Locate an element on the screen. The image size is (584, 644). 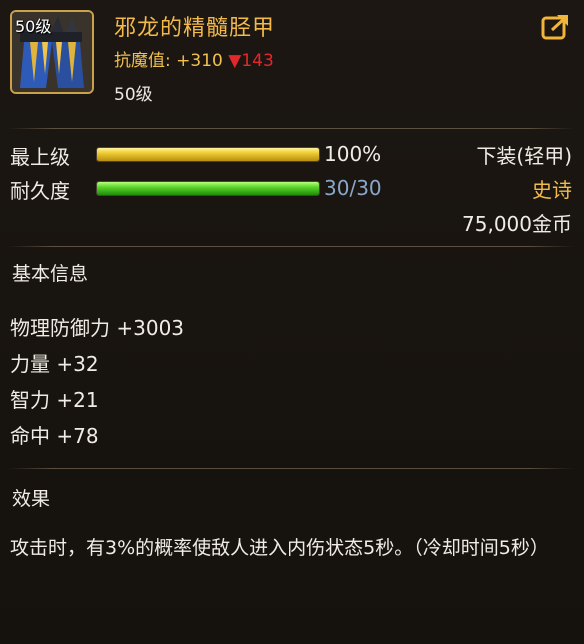
durability-value: 30/30 is located at coordinates (353, 188).